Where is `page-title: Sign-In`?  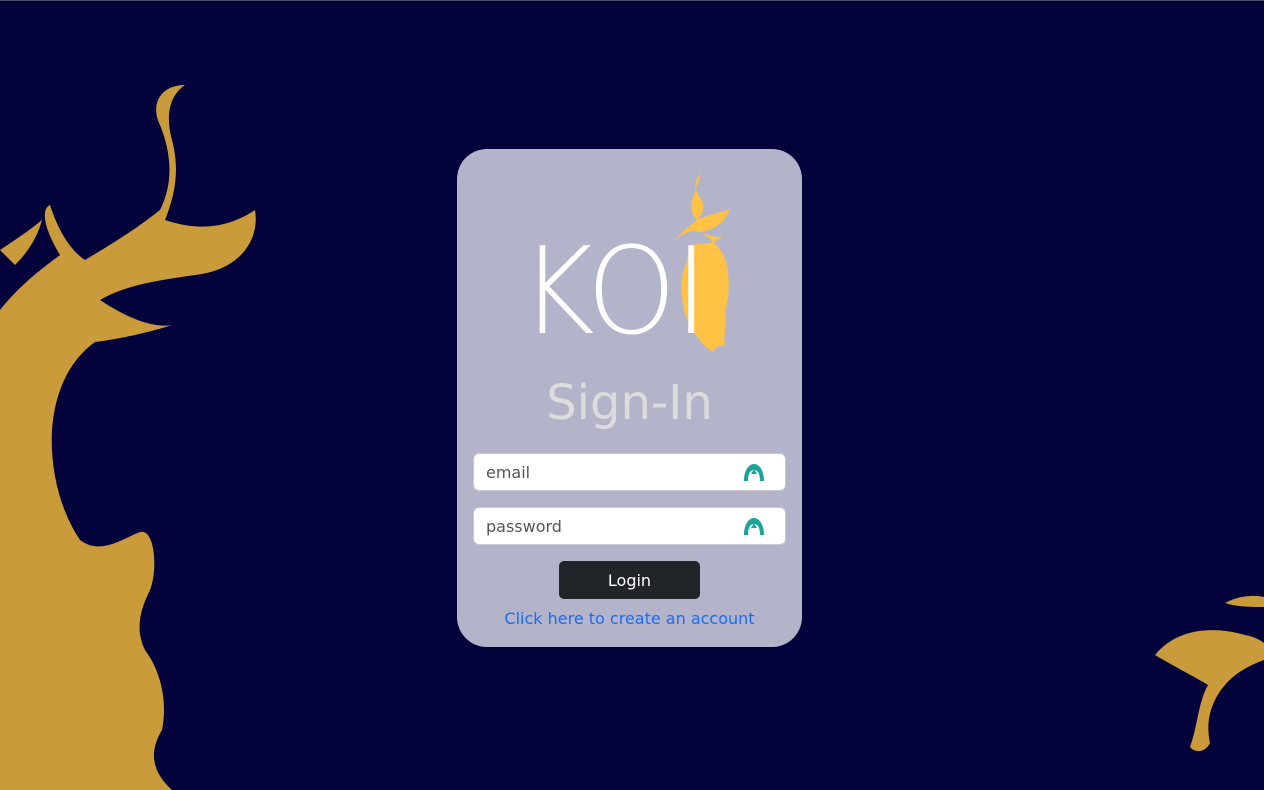
page-title: Sign-In is located at coordinates (629, 403).